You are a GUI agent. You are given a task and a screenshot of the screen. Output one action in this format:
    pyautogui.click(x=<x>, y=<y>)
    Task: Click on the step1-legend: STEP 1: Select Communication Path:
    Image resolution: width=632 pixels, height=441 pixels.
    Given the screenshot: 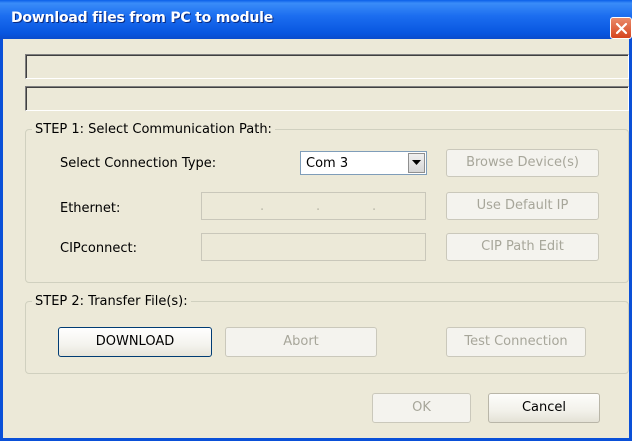 What is the action you would take?
    pyautogui.click(x=153, y=129)
    